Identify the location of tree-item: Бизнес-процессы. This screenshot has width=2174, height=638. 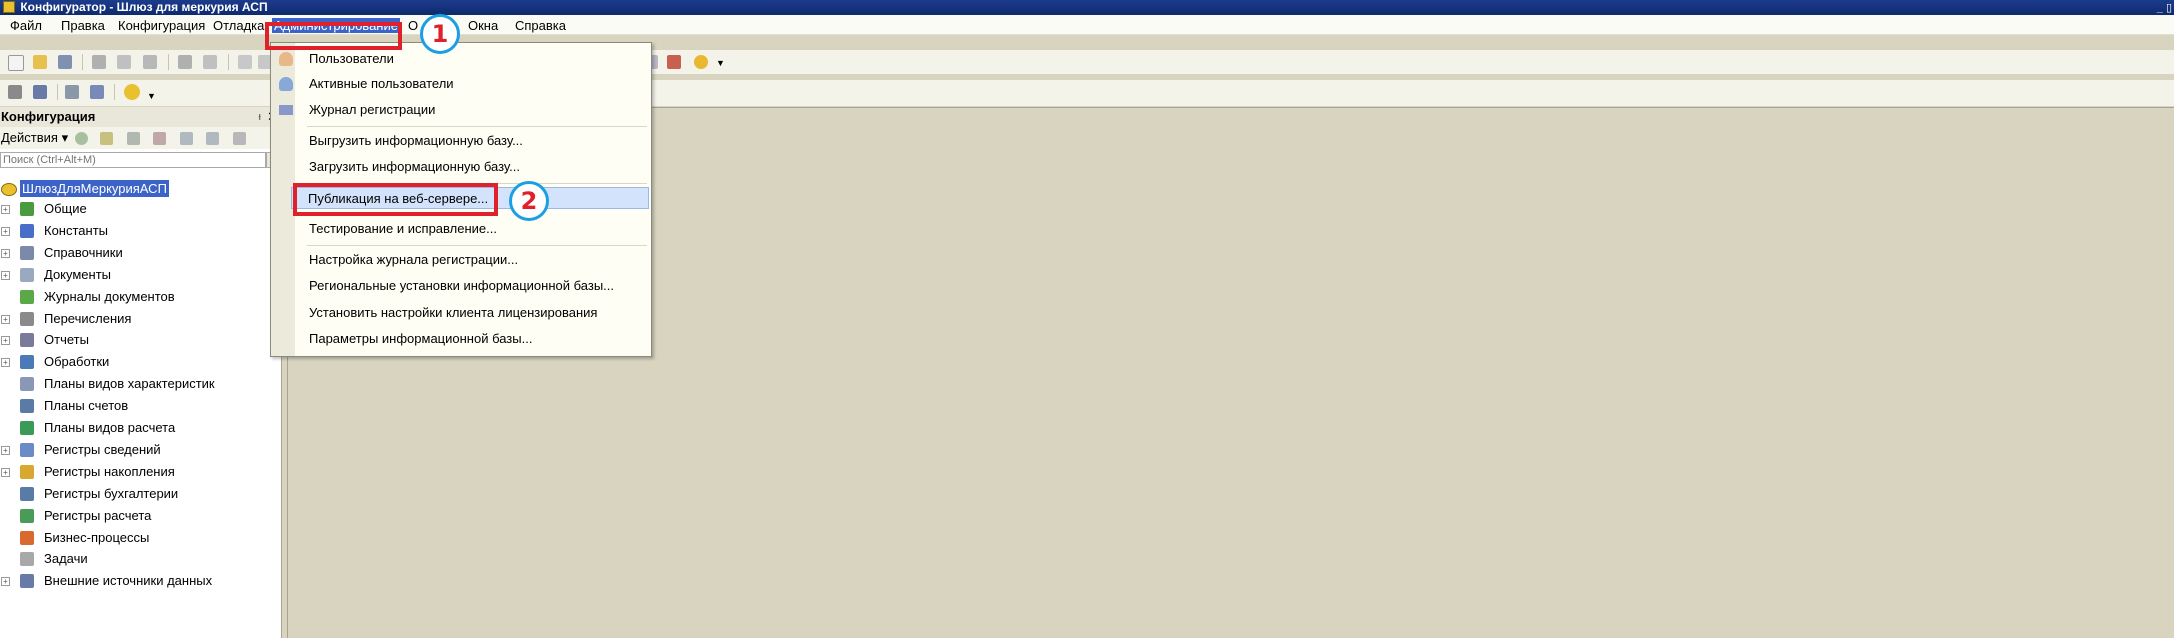
(140, 539).